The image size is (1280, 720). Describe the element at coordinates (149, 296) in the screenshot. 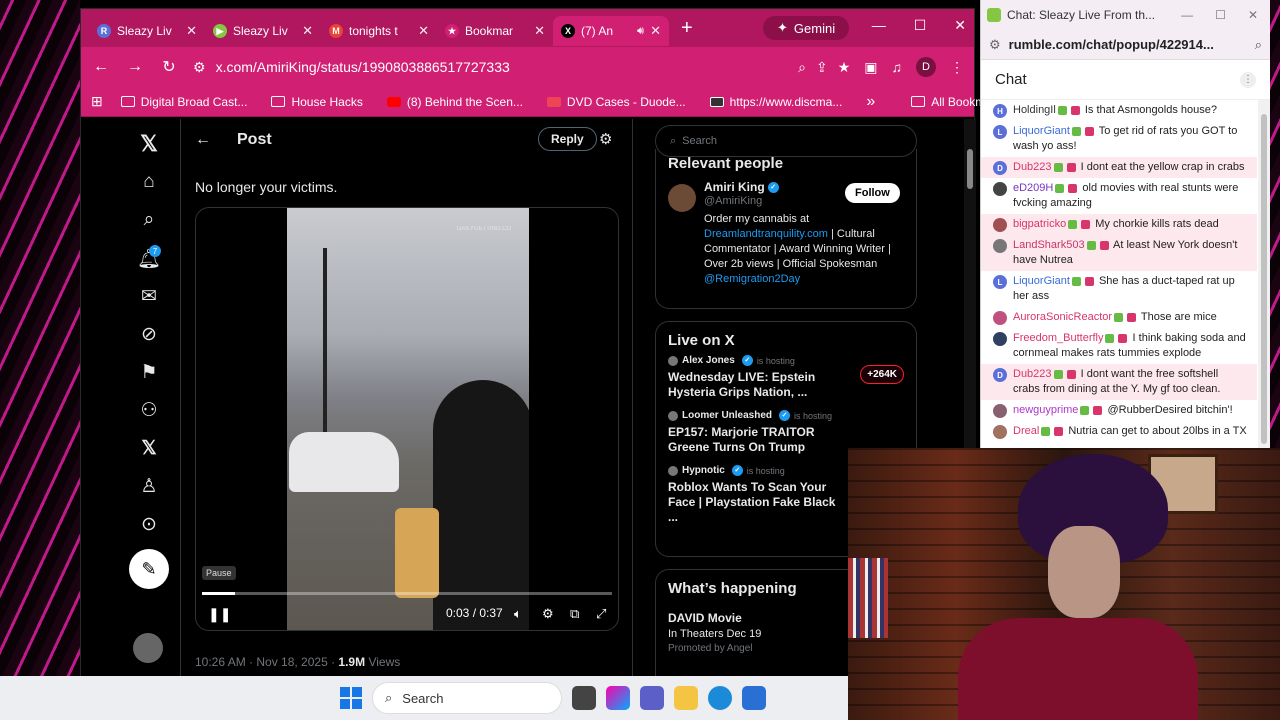

I see `messages-icon: ✉` at that location.